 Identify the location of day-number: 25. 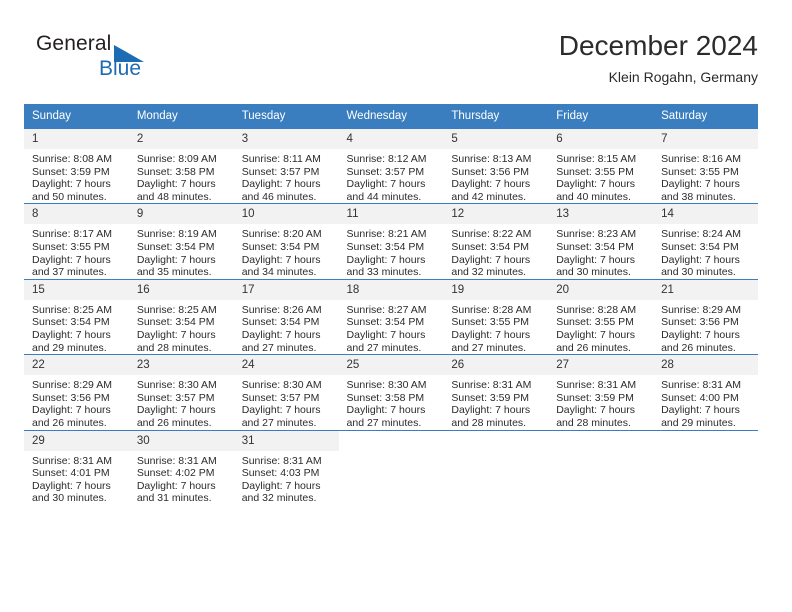
(391, 365).